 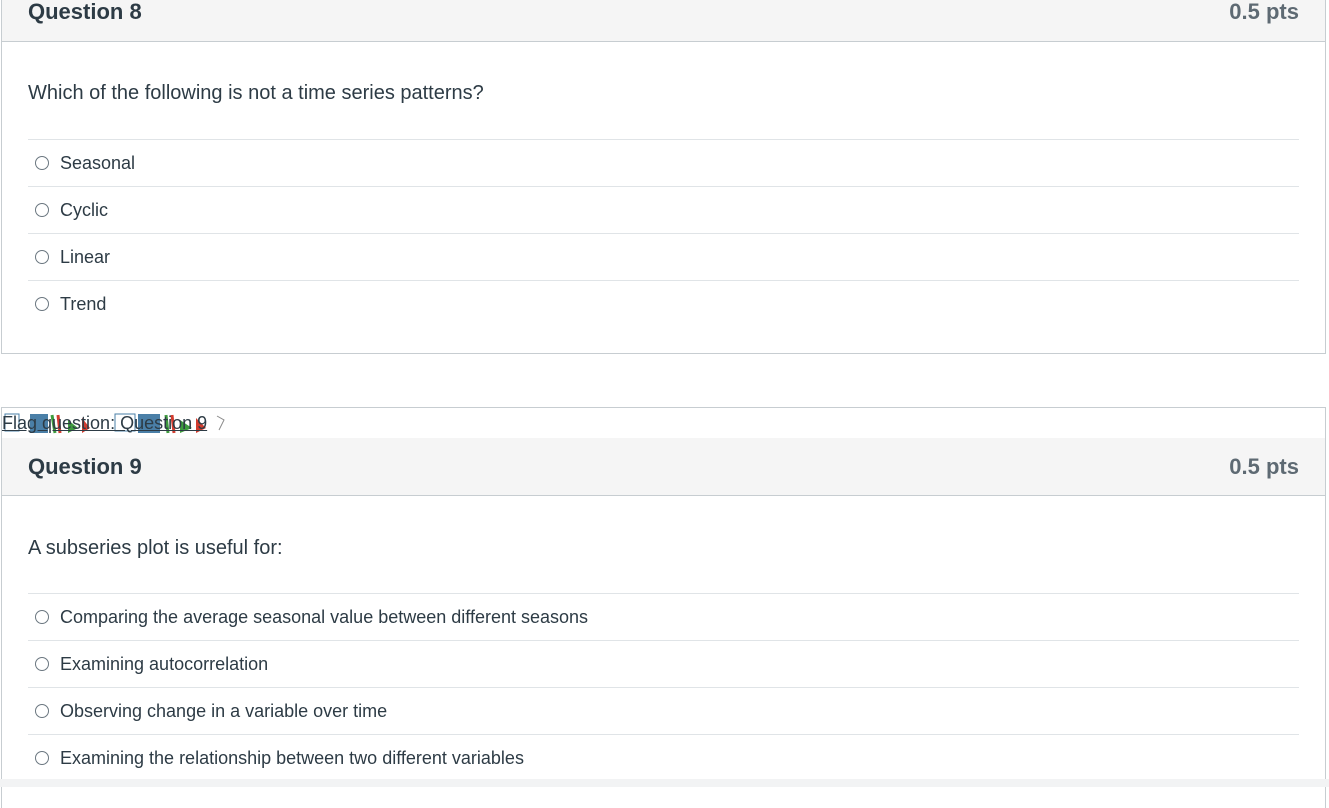 I want to click on answer-label: Observing change in a variable over time, so click(x=224, y=710).